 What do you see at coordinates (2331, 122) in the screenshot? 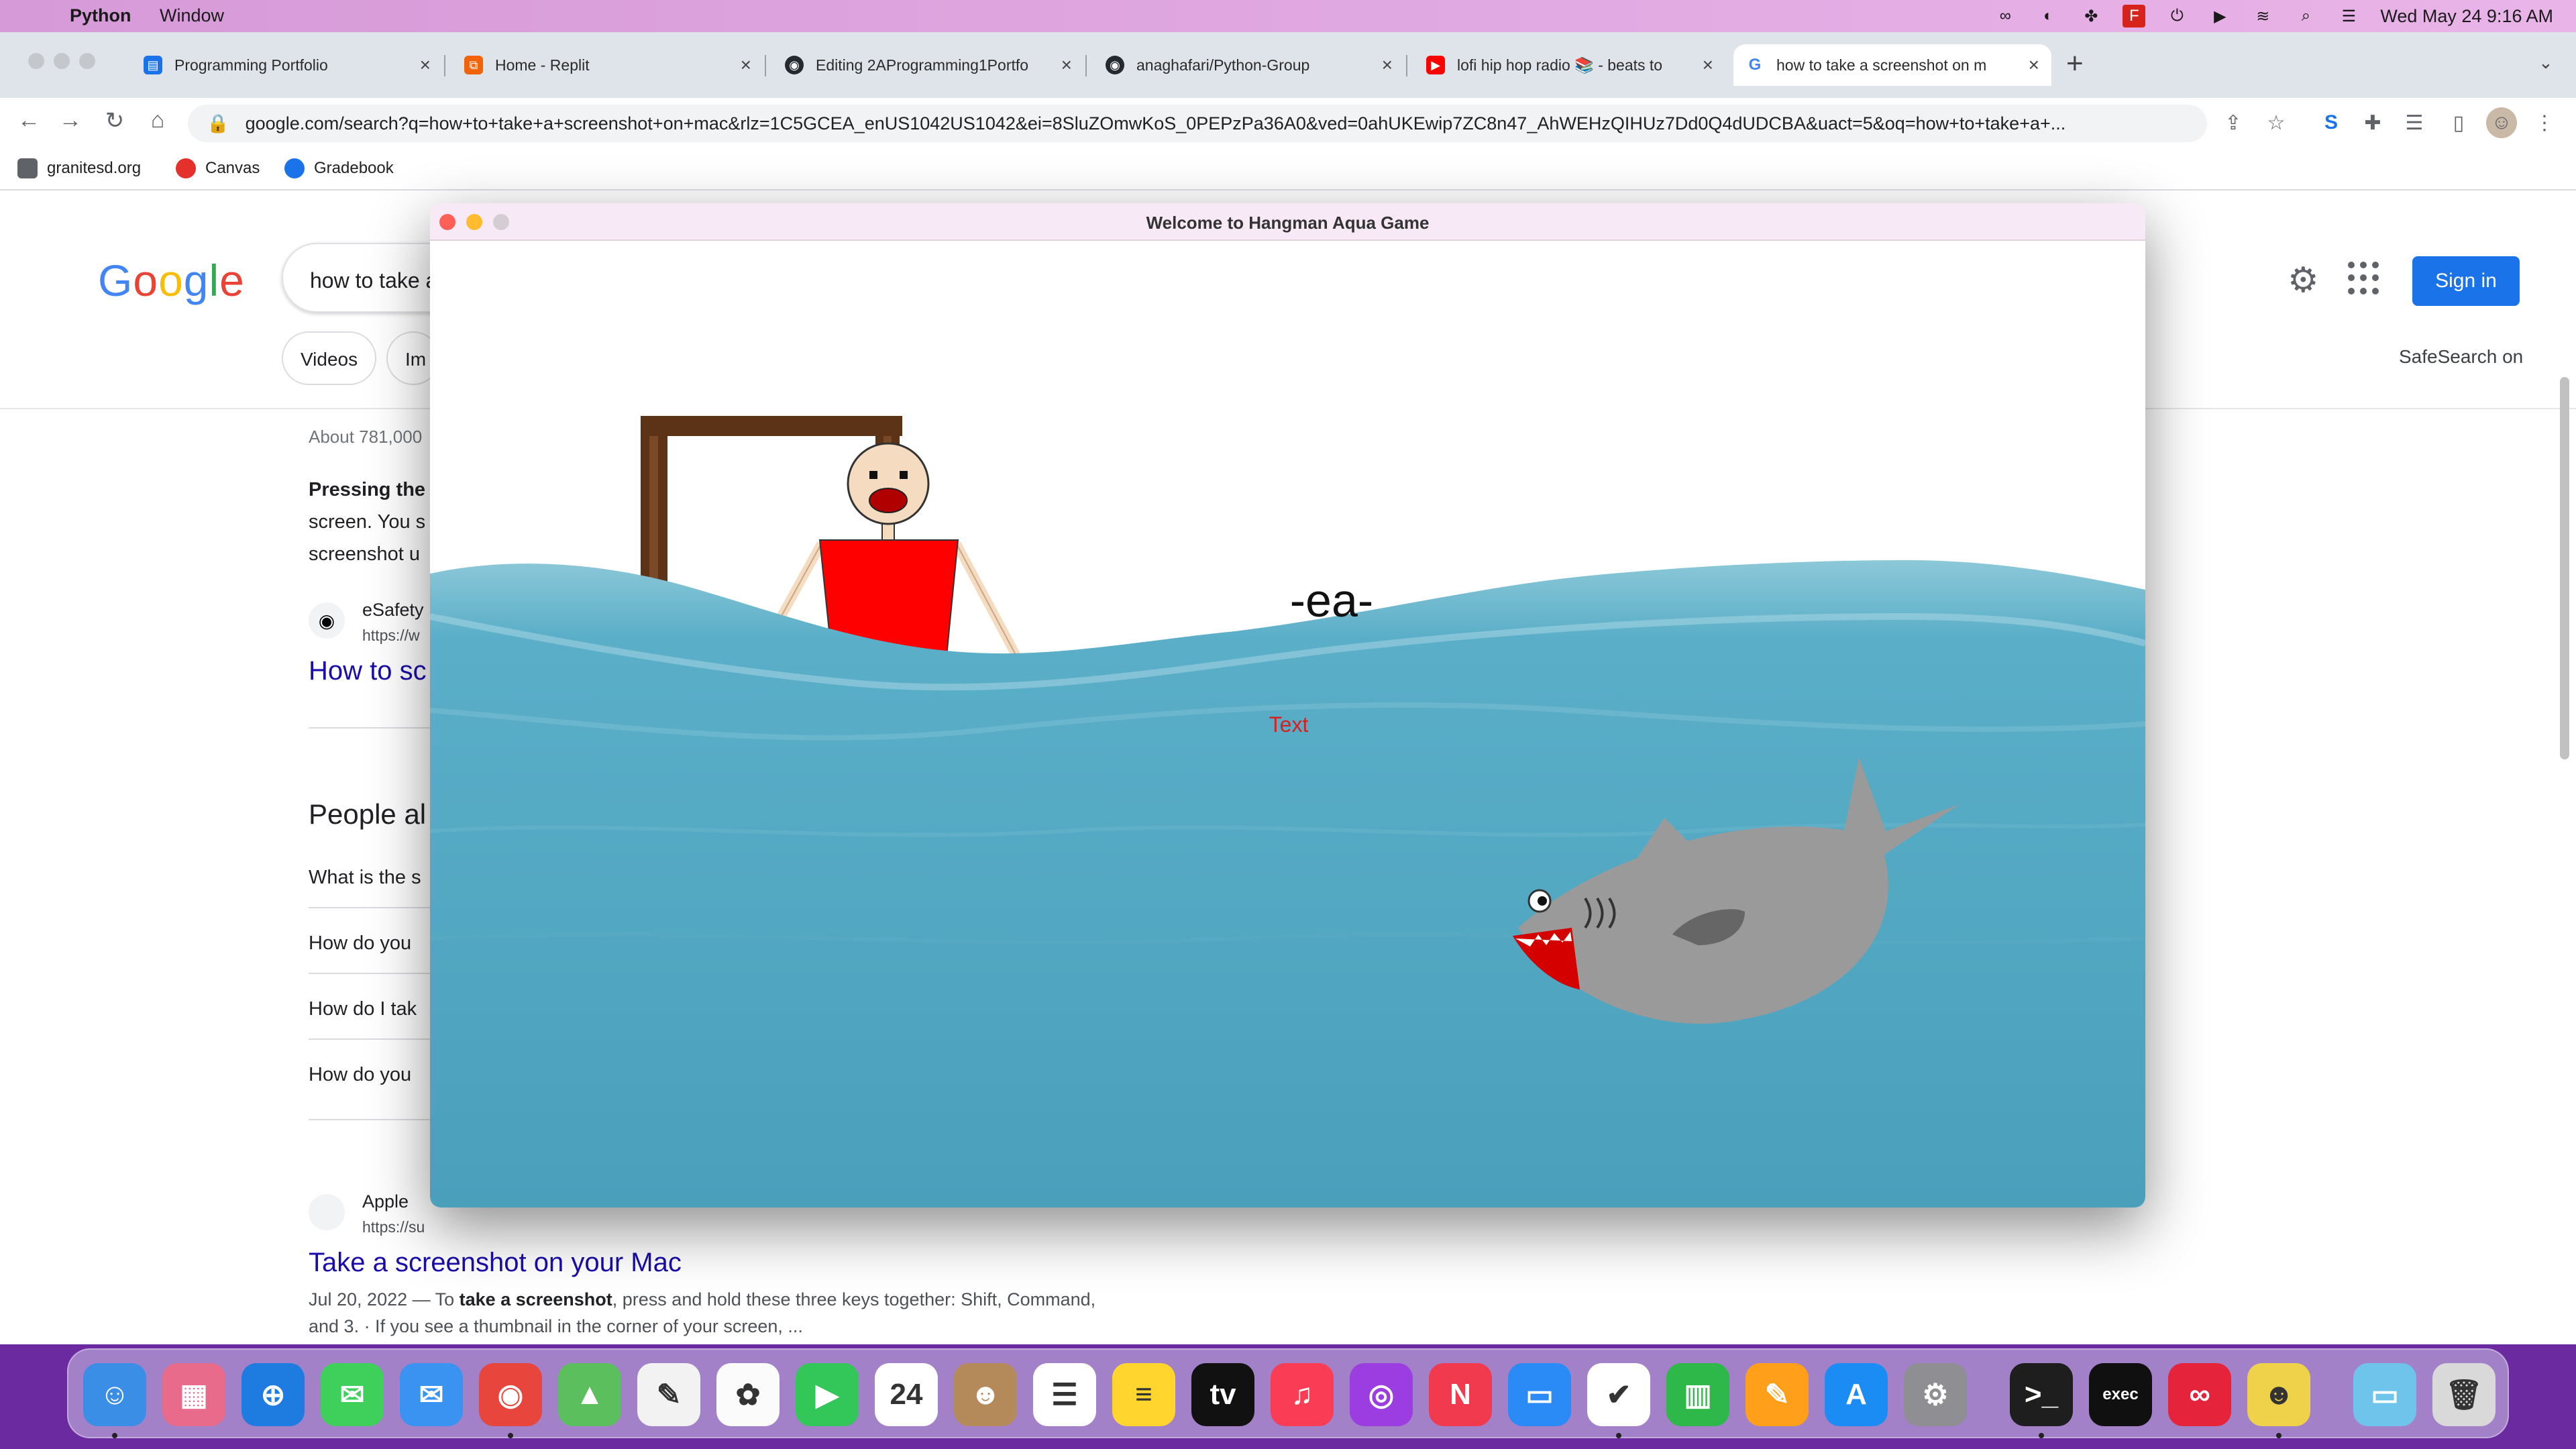
I see `extension-s-icon: S` at bounding box center [2331, 122].